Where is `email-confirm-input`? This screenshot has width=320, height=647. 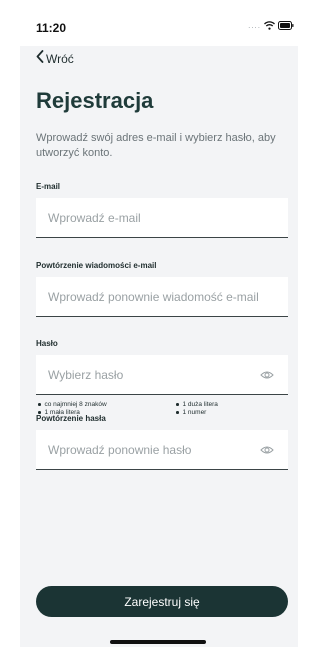
email-confirm-input is located at coordinates (161, 296).